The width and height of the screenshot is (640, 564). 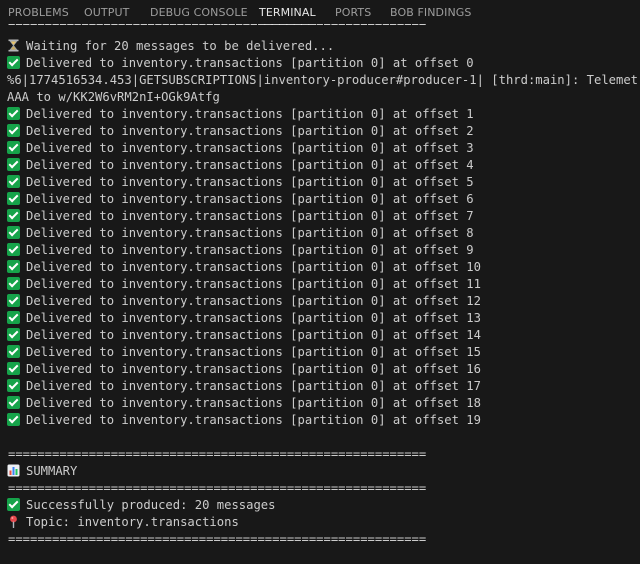 What do you see at coordinates (52, 471) in the screenshot?
I see `summary-title: SUMMARY` at bounding box center [52, 471].